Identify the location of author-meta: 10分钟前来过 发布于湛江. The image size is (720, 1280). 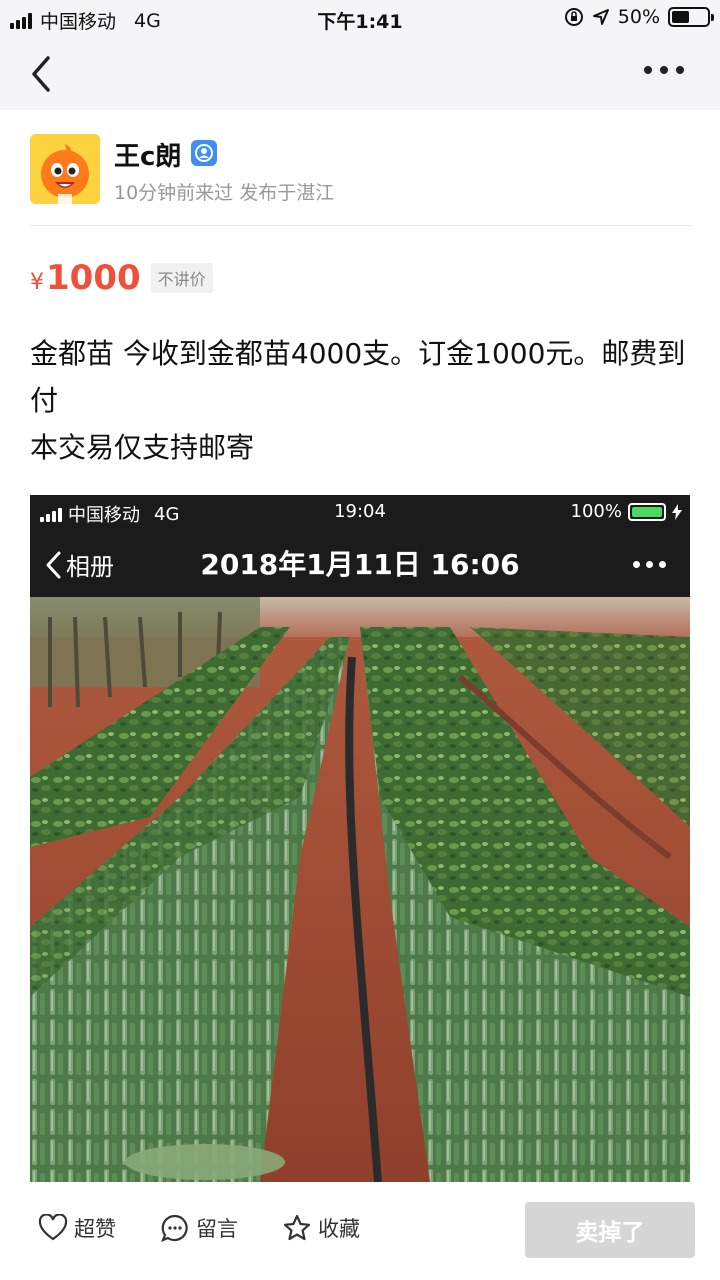
(224, 193).